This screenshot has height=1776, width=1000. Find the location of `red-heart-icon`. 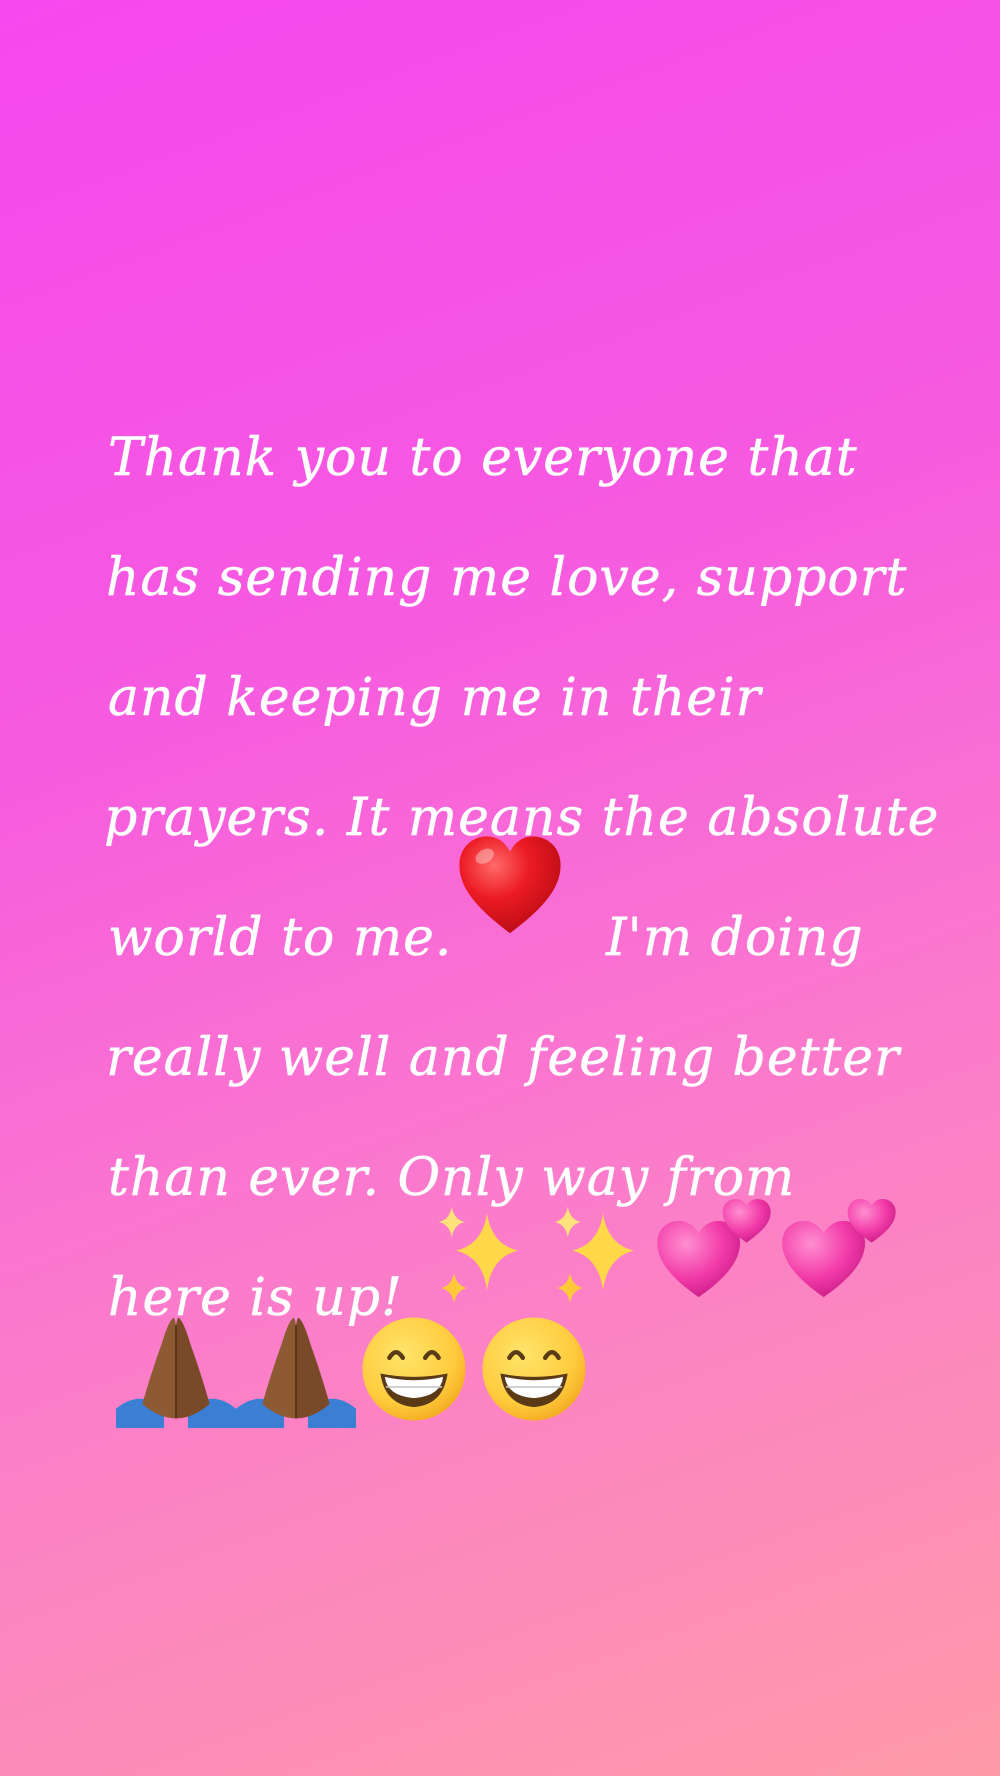

red-heart-icon is located at coordinates (510, 885).